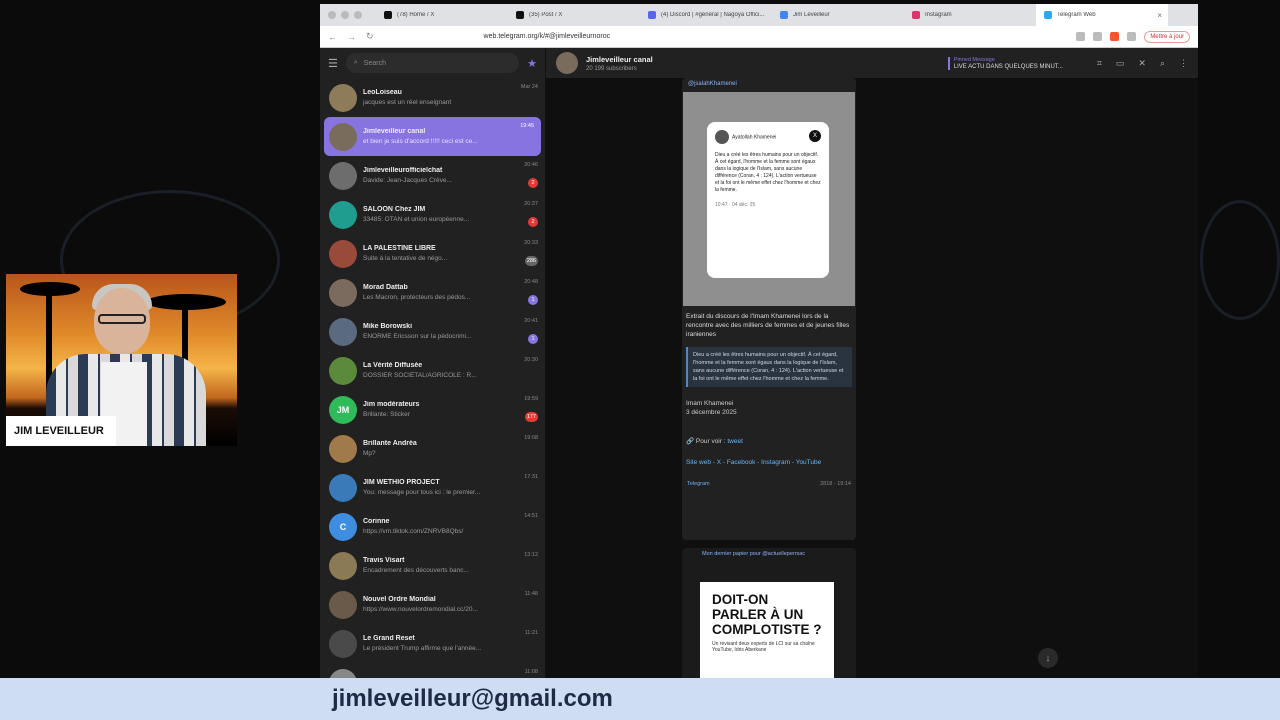  Describe the element at coordinates (531, 477) in the screenshot. I see `chat-time: 17:31` at that location.